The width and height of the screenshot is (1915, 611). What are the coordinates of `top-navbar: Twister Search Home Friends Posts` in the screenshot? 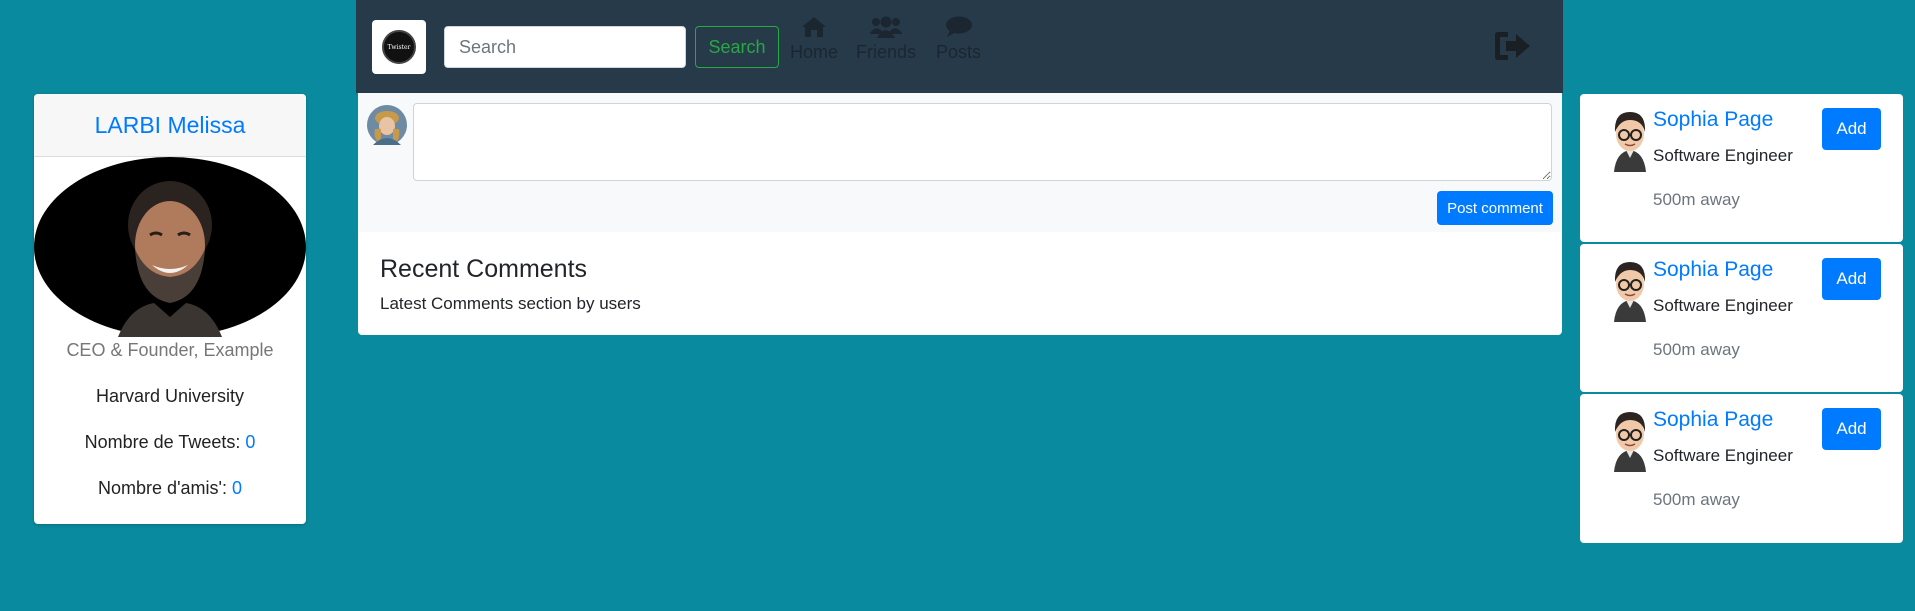 It's located at (959, 46).